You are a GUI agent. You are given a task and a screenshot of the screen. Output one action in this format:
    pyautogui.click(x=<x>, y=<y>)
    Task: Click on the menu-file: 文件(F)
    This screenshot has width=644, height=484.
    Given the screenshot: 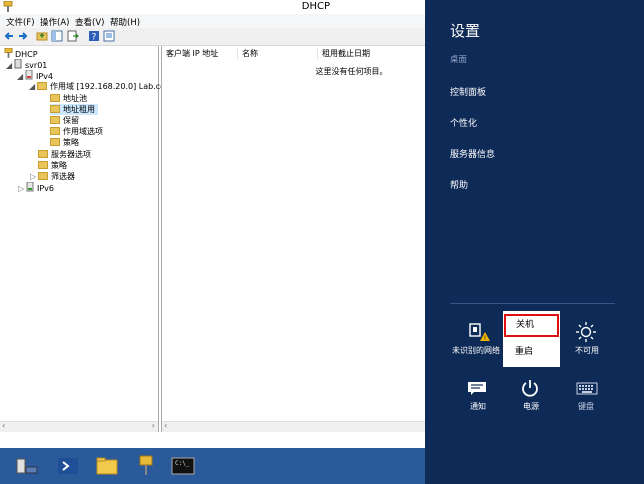 What is the action you would take?
    pyautogui.click(x=20, y=22)
    